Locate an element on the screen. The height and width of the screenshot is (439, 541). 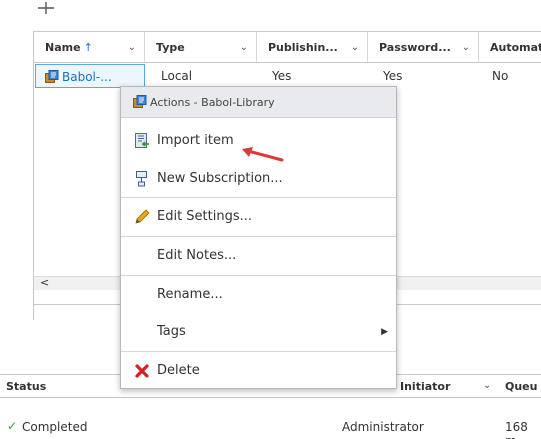
column-header-publishing: Publishin... ⌄ is located at coordinates (312, 47).